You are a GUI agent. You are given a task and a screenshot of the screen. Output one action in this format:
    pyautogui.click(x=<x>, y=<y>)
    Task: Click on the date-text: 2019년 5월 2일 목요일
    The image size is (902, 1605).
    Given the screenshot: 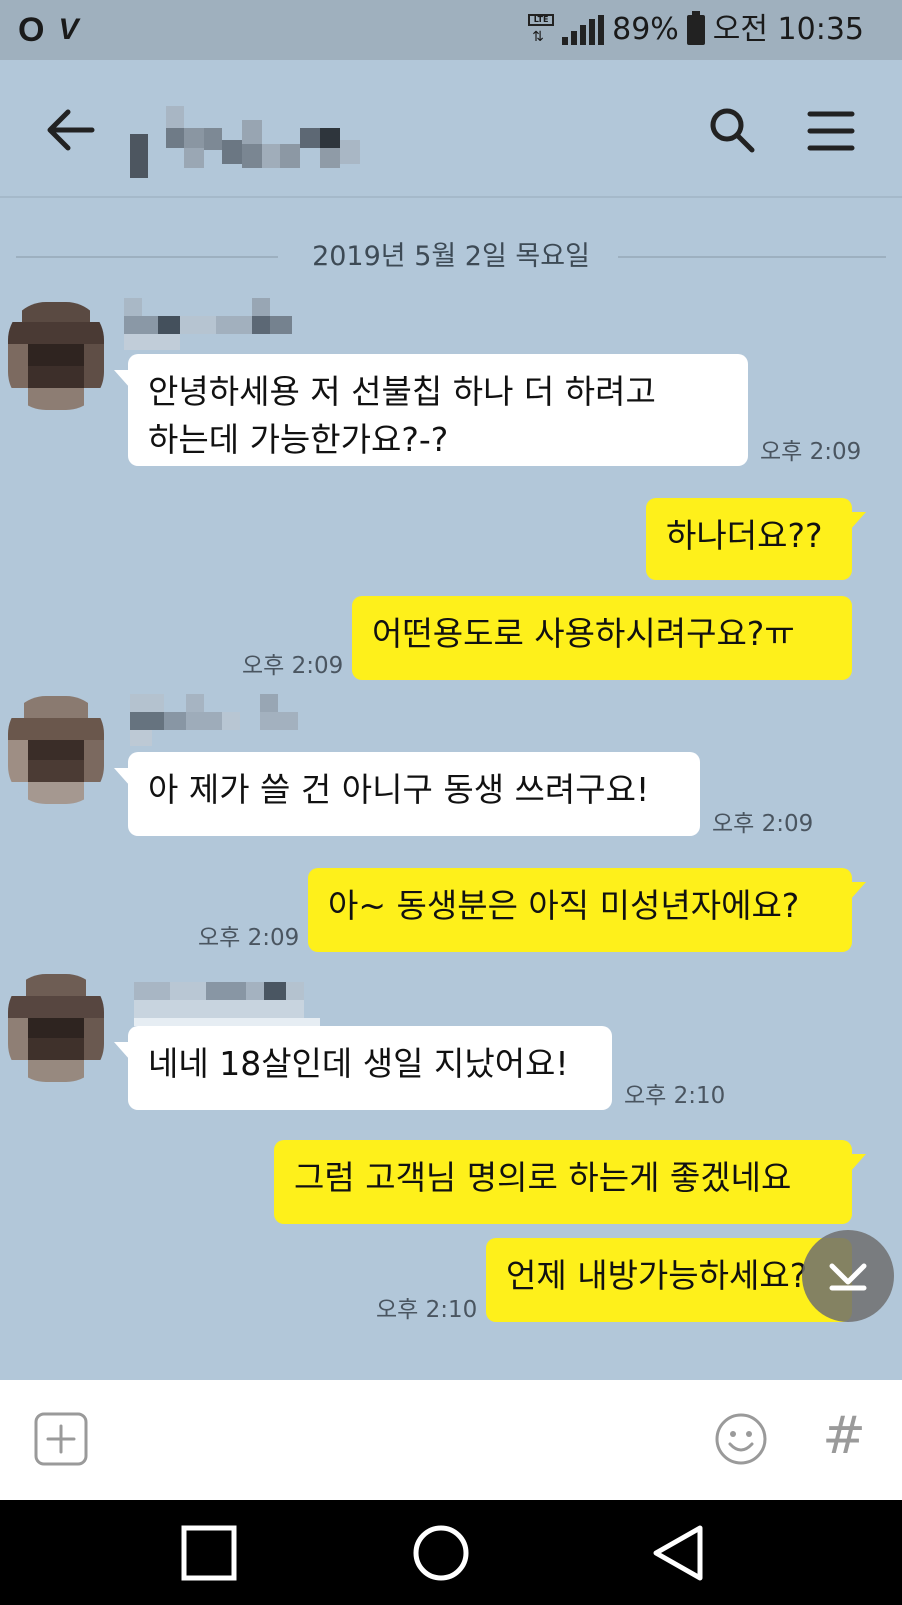 What is the action you would take?
    pyautogui.click(x=451, y=256)
    